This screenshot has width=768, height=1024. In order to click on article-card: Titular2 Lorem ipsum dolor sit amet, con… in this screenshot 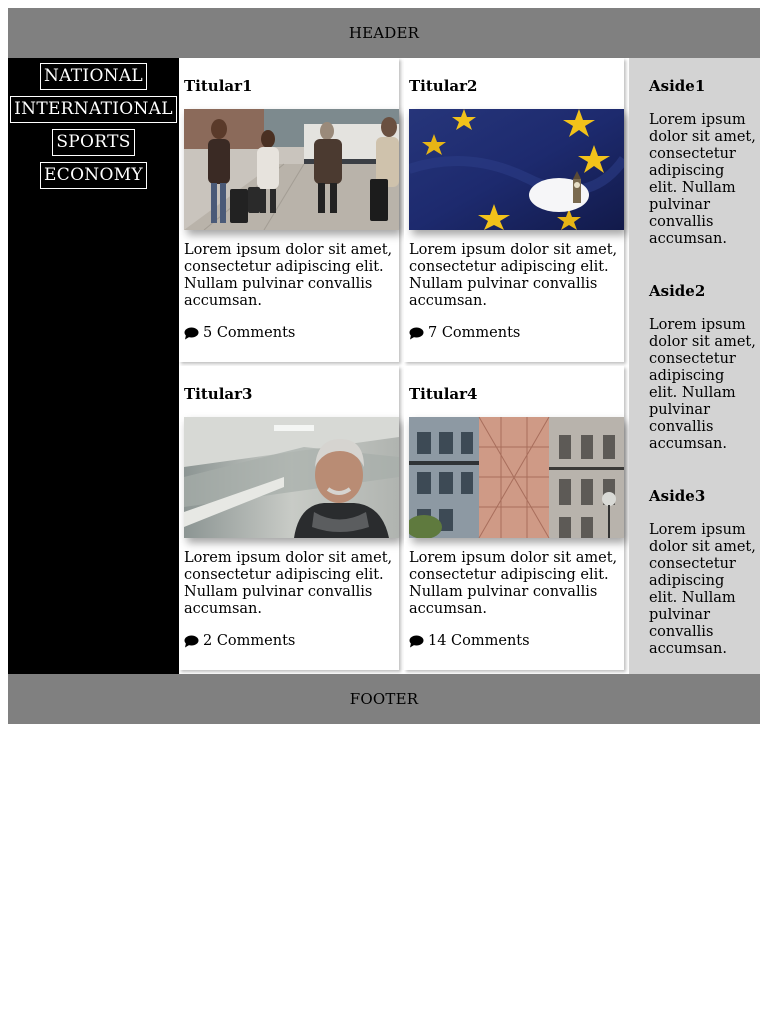, I will do `click(514, 210)`.